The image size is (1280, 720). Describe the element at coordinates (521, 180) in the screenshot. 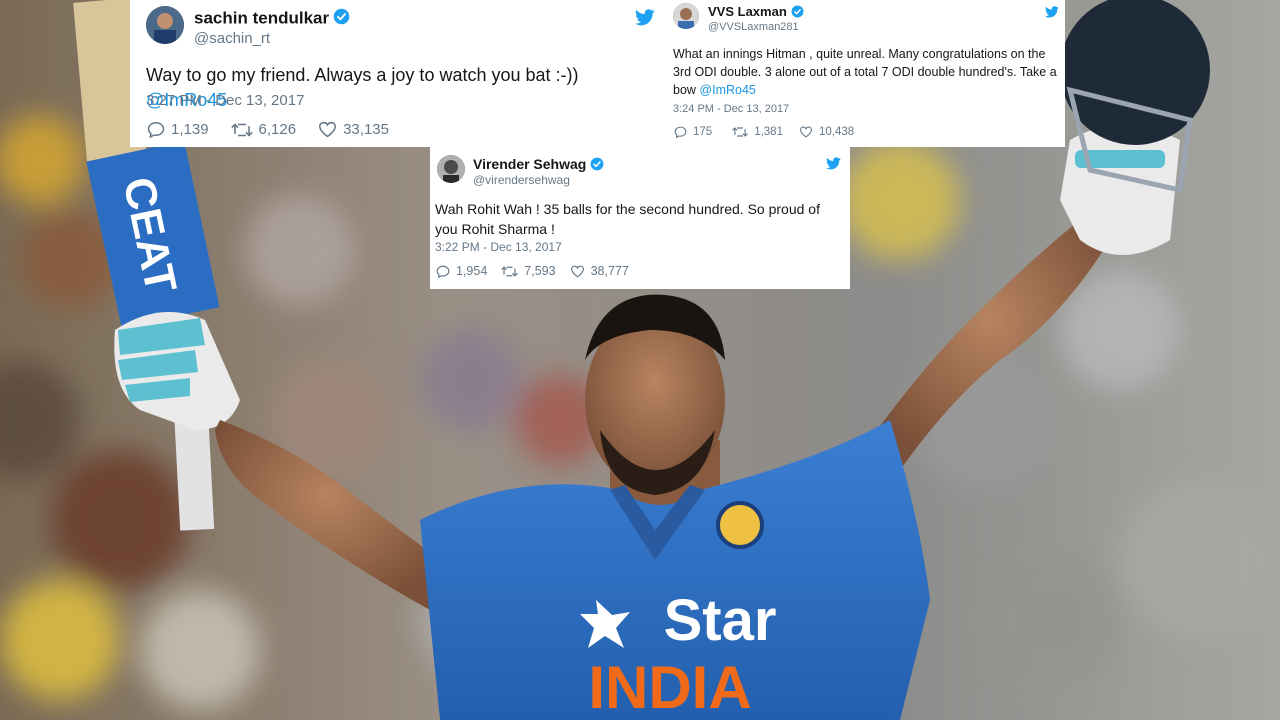

I see `tweet-author-handle: @virendersehwag` at that location.